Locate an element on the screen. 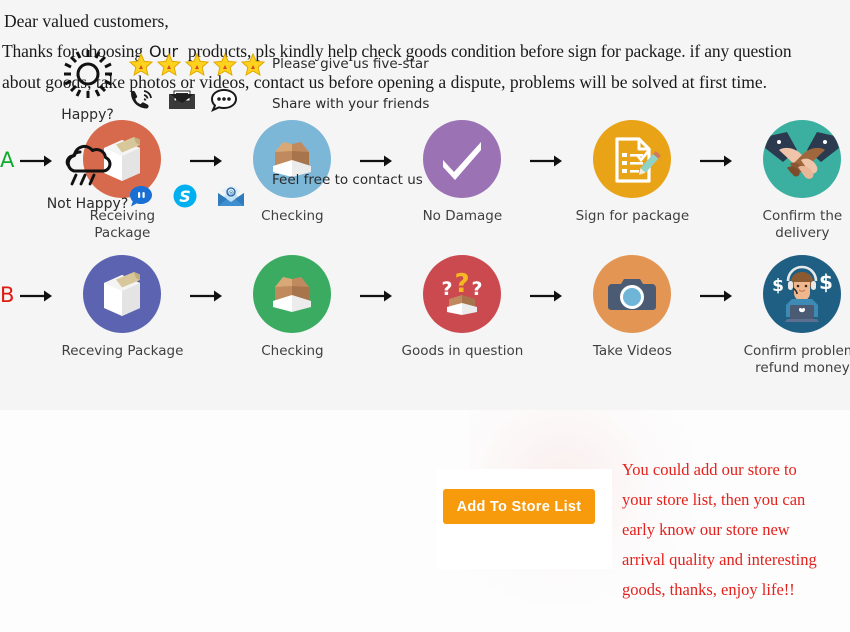  flow-step-b2-label: Checking is located at coordinates (292, 351).